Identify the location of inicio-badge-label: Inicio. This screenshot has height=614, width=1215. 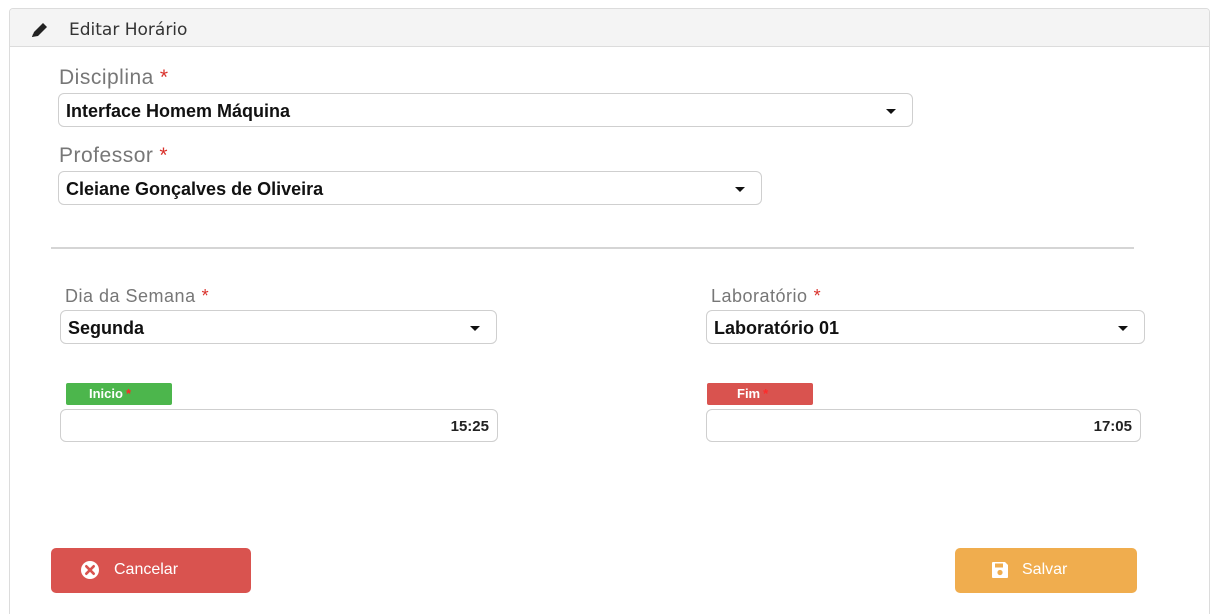
(106, 393).